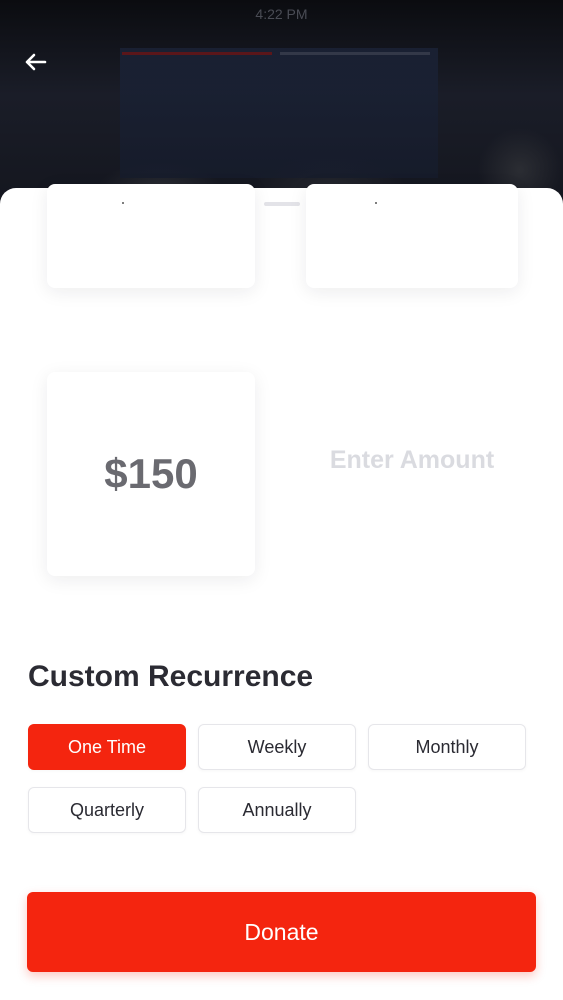  What do you see at coordinates (281, 14) in the screenshot?
I see `status-bar-time: 4:22 PM` at bounding box center [281, 14].